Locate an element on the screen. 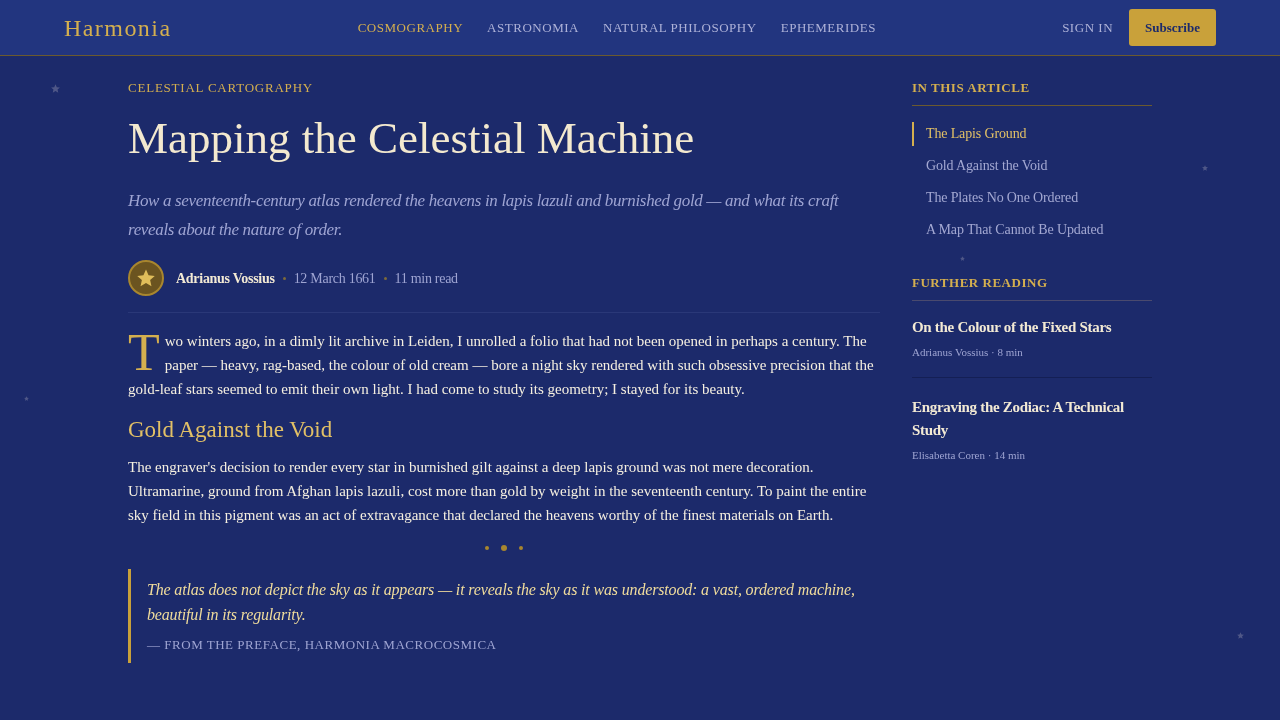  read-time: 11 min read is located at coordinates (426, 278).